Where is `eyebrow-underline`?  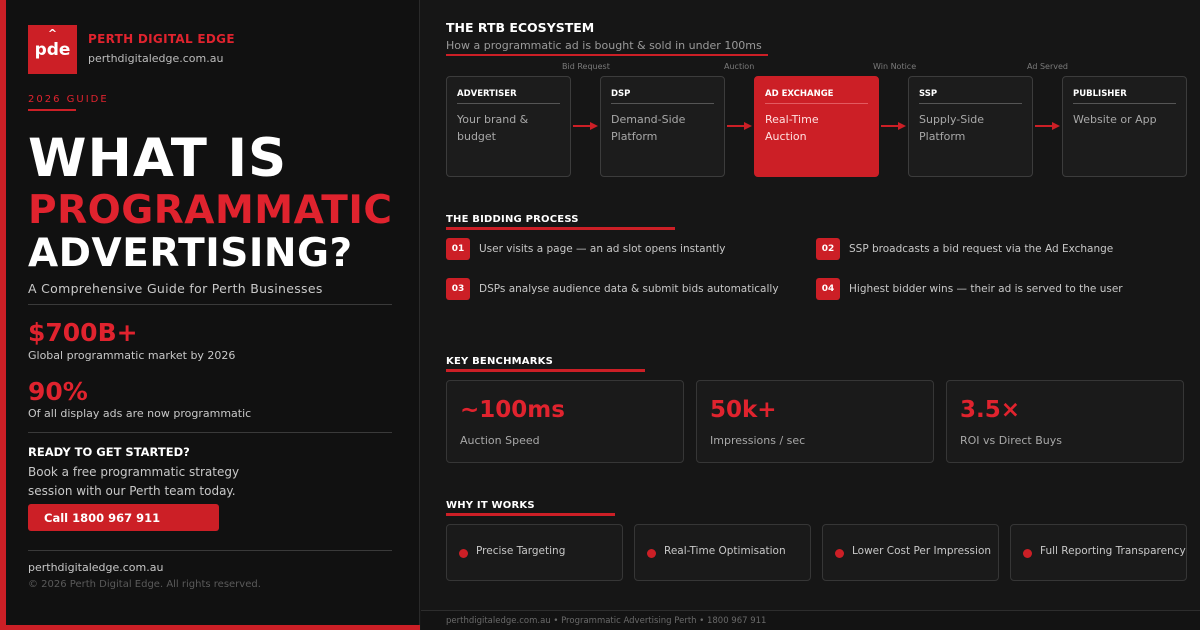
eyebrow-underline is located at coordinates (52, 110).